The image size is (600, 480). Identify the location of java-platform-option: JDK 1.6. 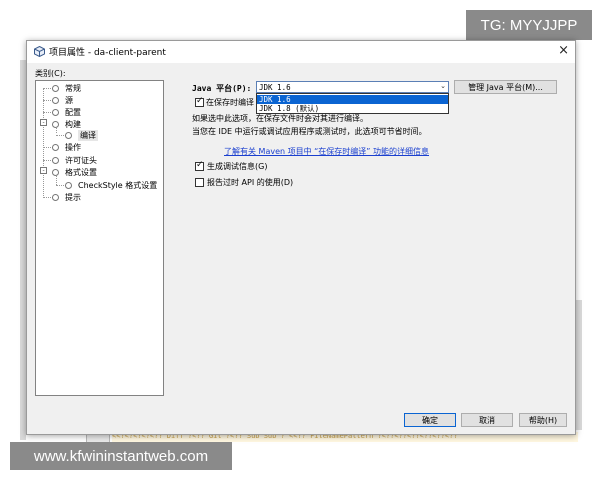
(352, 99).